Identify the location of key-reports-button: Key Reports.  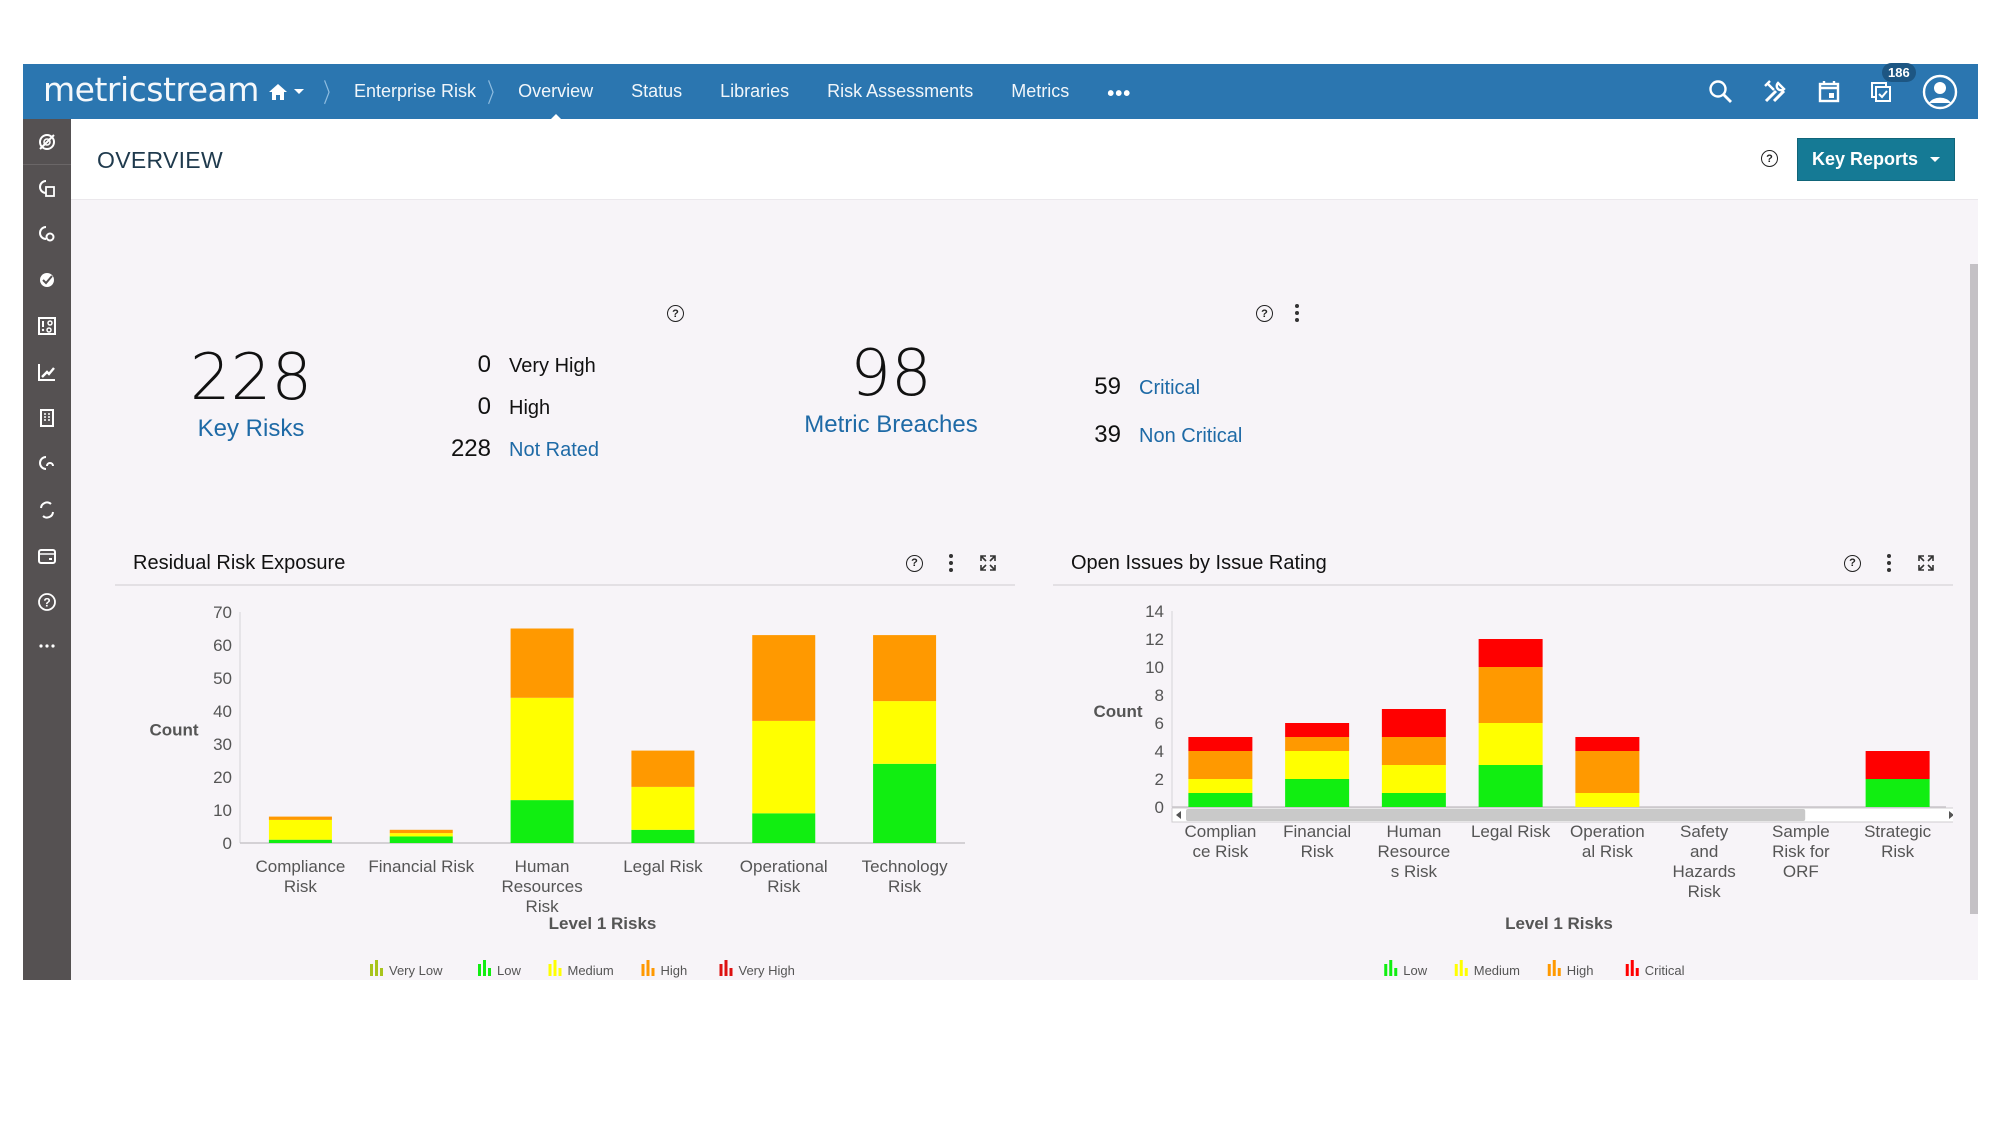
(1876, 159).